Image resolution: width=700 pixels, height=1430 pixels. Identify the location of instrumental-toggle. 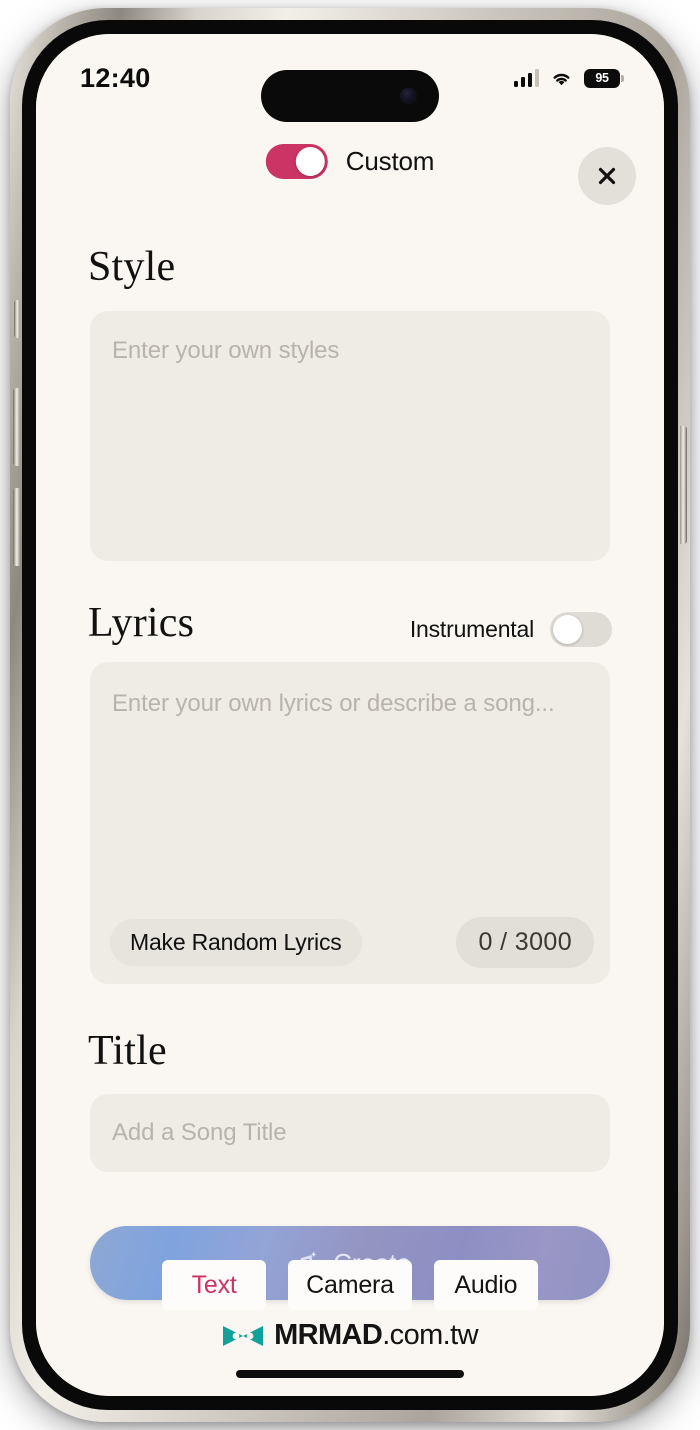
(581, 629).